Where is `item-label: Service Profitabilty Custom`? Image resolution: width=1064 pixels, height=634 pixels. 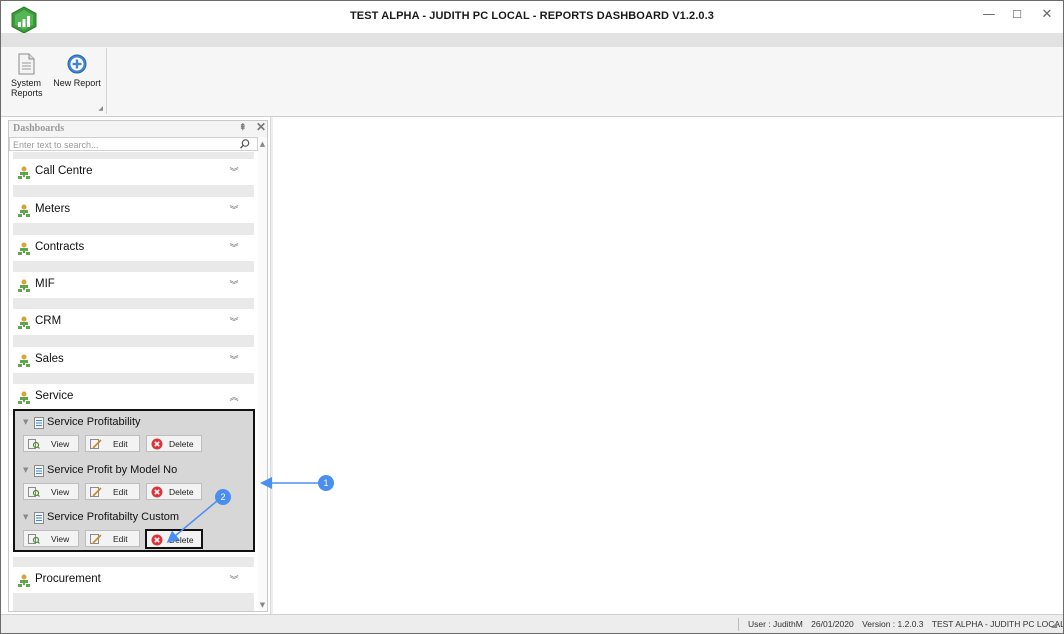 item-label: Service Profitabilty Custom is located at coordinates (113, 517).